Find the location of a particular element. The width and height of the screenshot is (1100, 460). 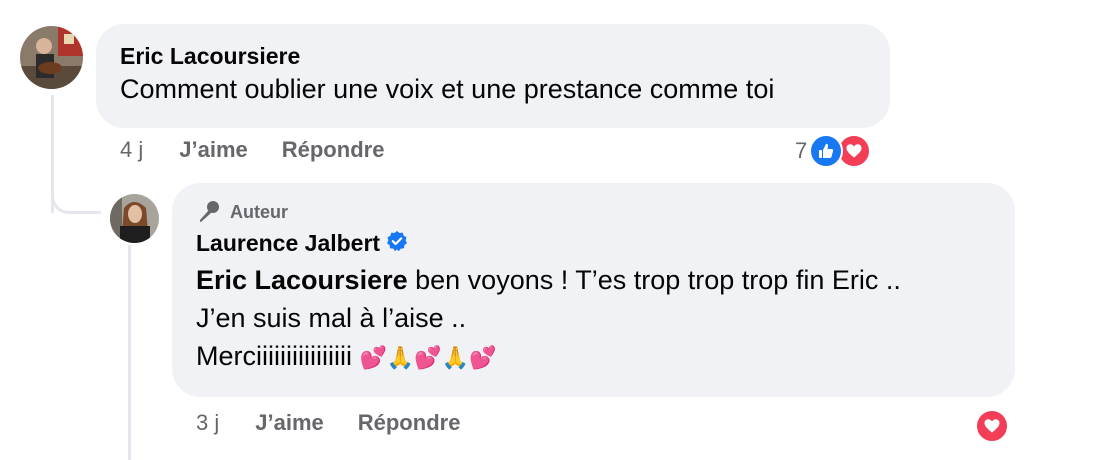

reply-line-3: Merciiiiiiiiiiiiiiii is located at coordinates (274, 356).